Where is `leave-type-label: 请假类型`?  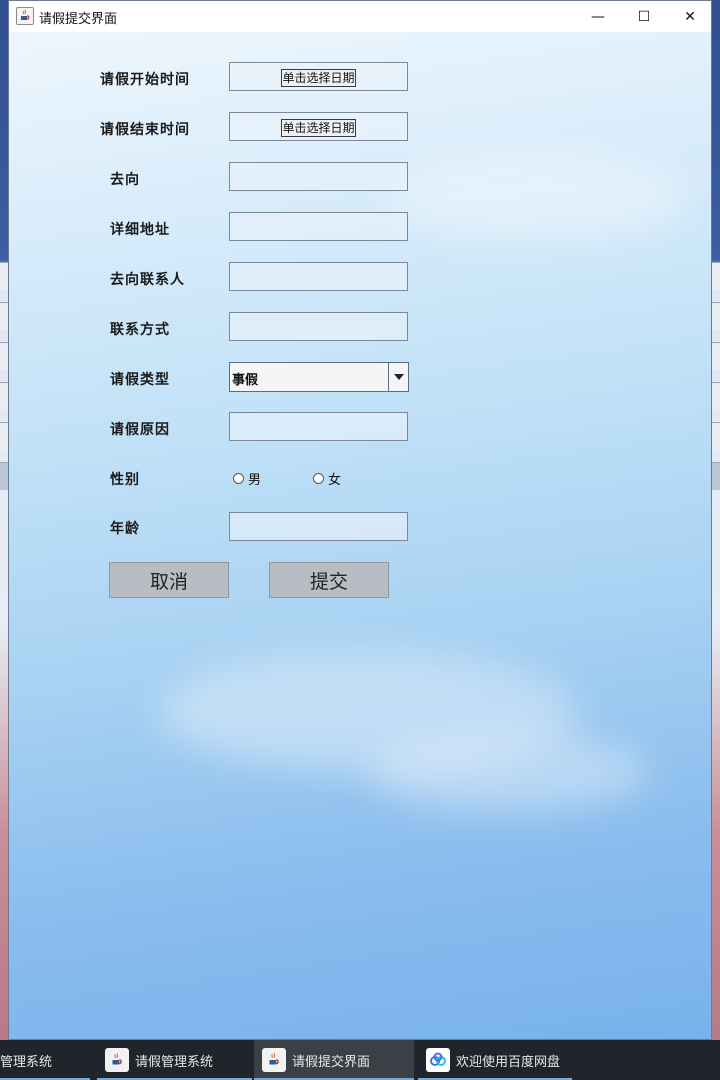
leave-type-label: 请假类型 is located at coordinates (140, 380).